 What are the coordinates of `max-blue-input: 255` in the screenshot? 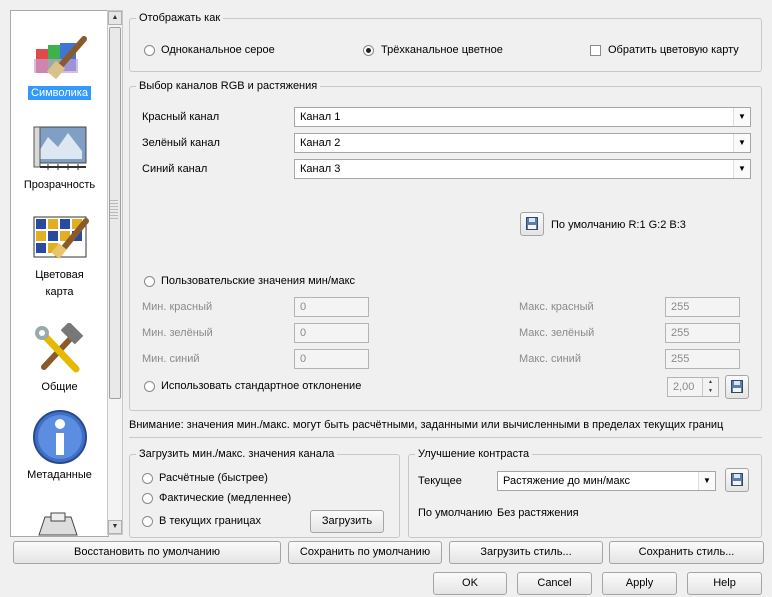 It's located at (702, 359).